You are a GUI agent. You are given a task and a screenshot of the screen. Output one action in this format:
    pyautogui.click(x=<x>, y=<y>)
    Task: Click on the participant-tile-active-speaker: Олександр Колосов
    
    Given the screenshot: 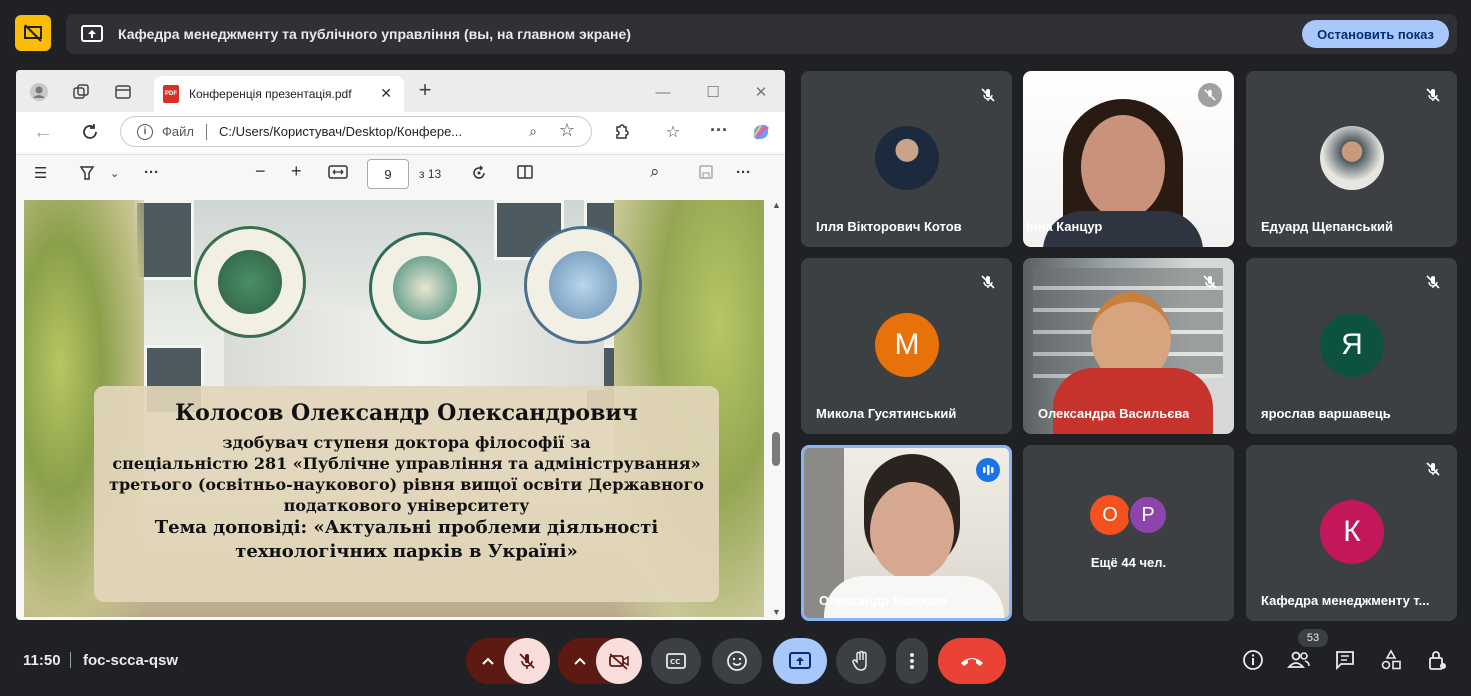 What is the action you would take?
    pyautogui.click(x=906, y=533)
    